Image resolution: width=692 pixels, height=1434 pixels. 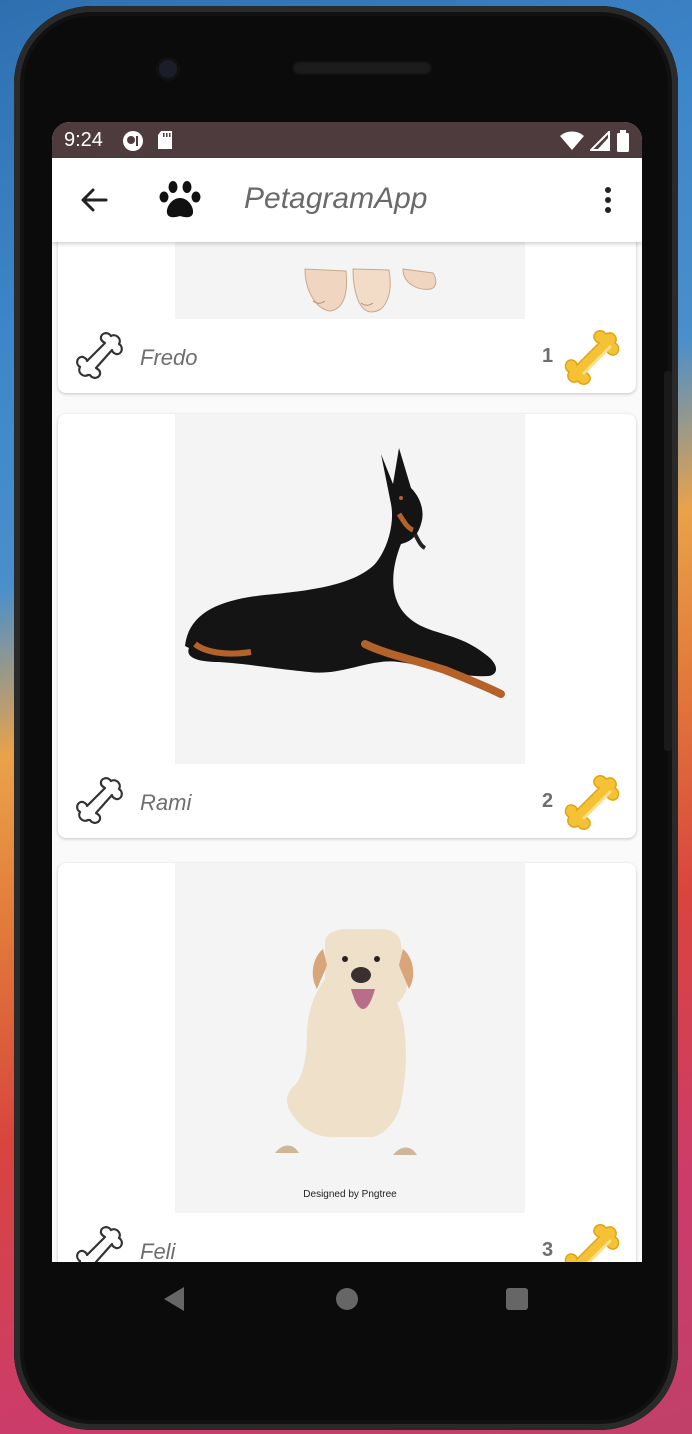 I want to click on golden-retriever-image, so click(x=346, y=1042).